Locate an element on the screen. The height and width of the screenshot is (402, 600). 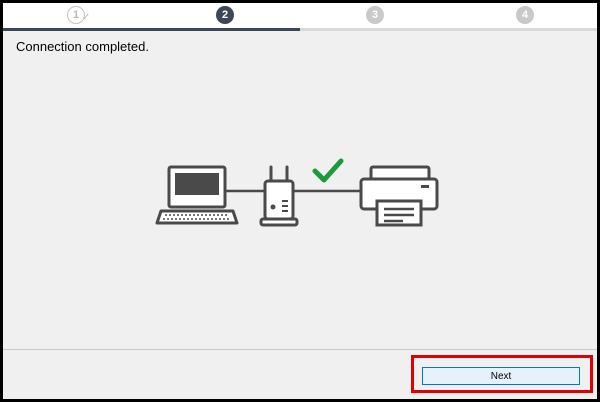
laptop-icon is located at coordinates (197, 195).